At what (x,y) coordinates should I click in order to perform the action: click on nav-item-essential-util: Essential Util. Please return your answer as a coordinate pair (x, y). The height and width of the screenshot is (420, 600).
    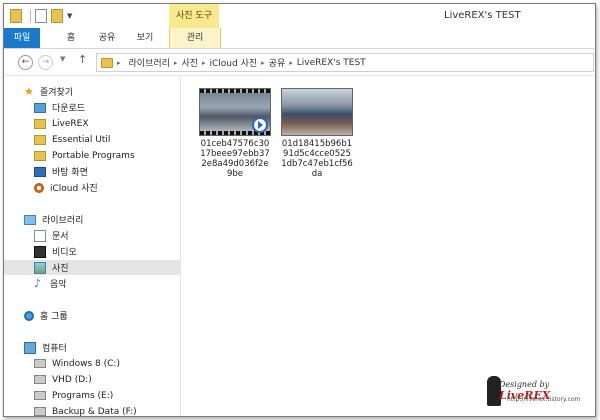
    Looking at the image, I should click on (107, 139).